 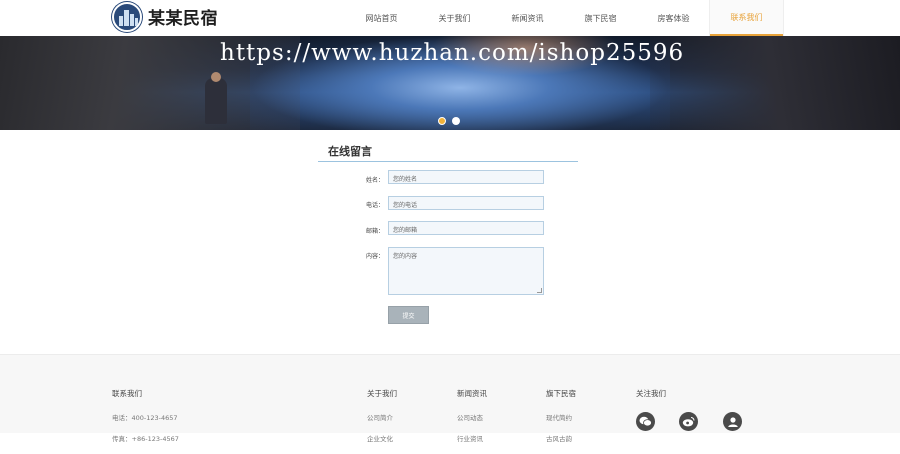 I want to click on footer-link-company-intro: 公司简介, so click(x=382, y=417).